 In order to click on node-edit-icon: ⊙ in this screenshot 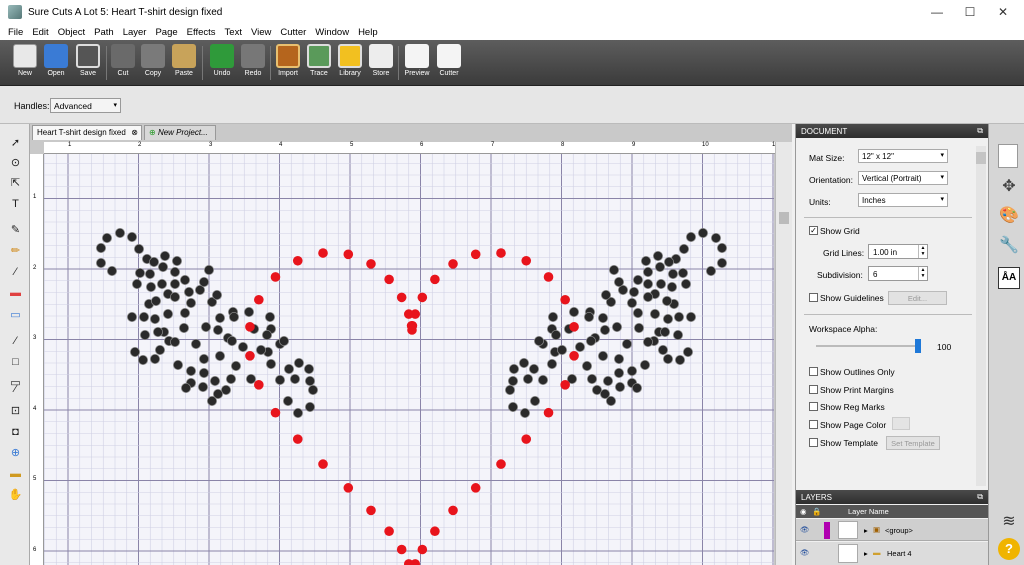, I will do `click(15, 163)`.